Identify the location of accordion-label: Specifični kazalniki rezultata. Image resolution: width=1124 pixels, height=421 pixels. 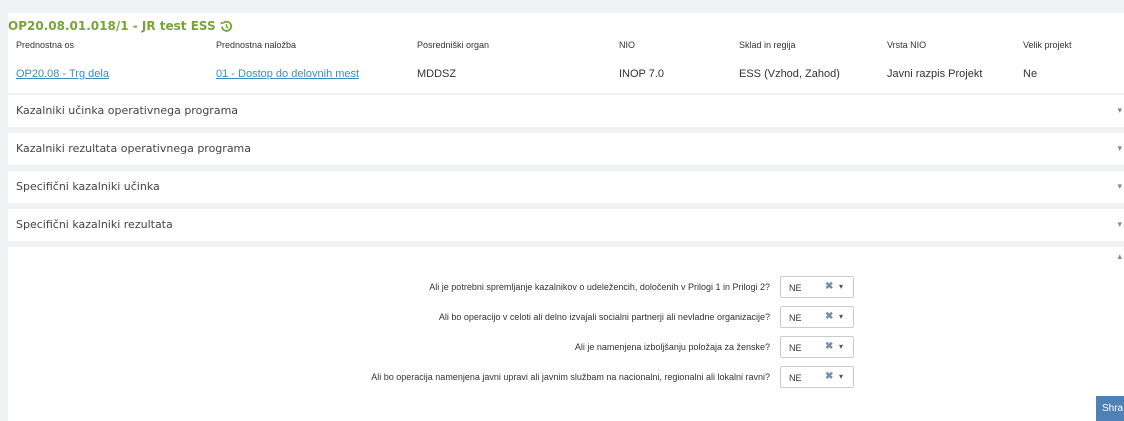
(94, 224).